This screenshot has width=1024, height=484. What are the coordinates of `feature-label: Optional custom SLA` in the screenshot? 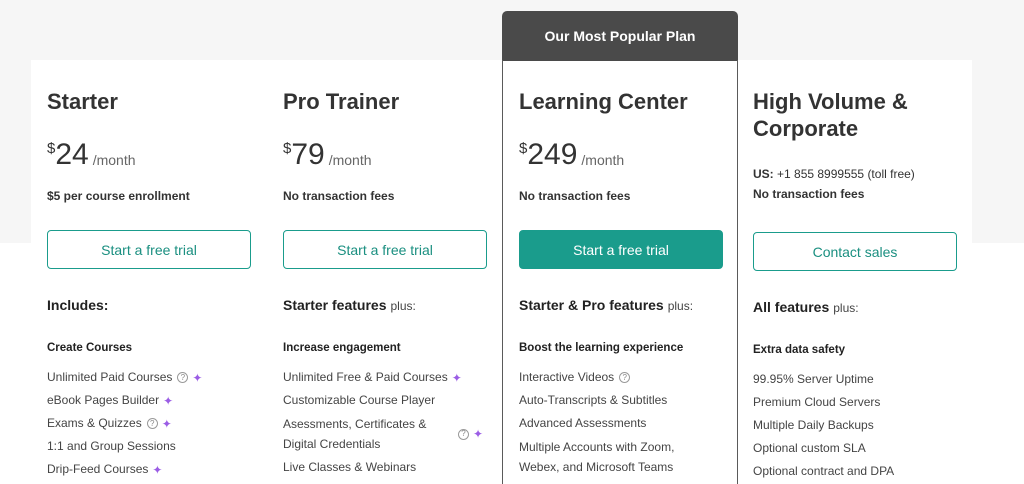 It's located at (809, 448).